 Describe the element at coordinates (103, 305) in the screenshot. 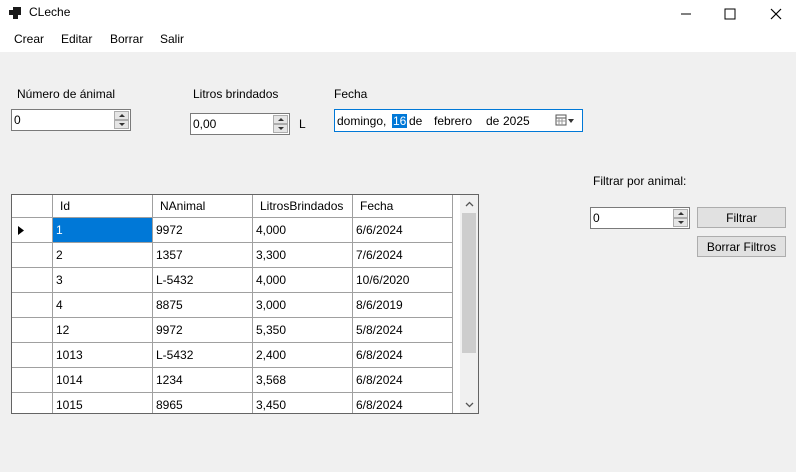

I see `table-cell: 4` at that location.